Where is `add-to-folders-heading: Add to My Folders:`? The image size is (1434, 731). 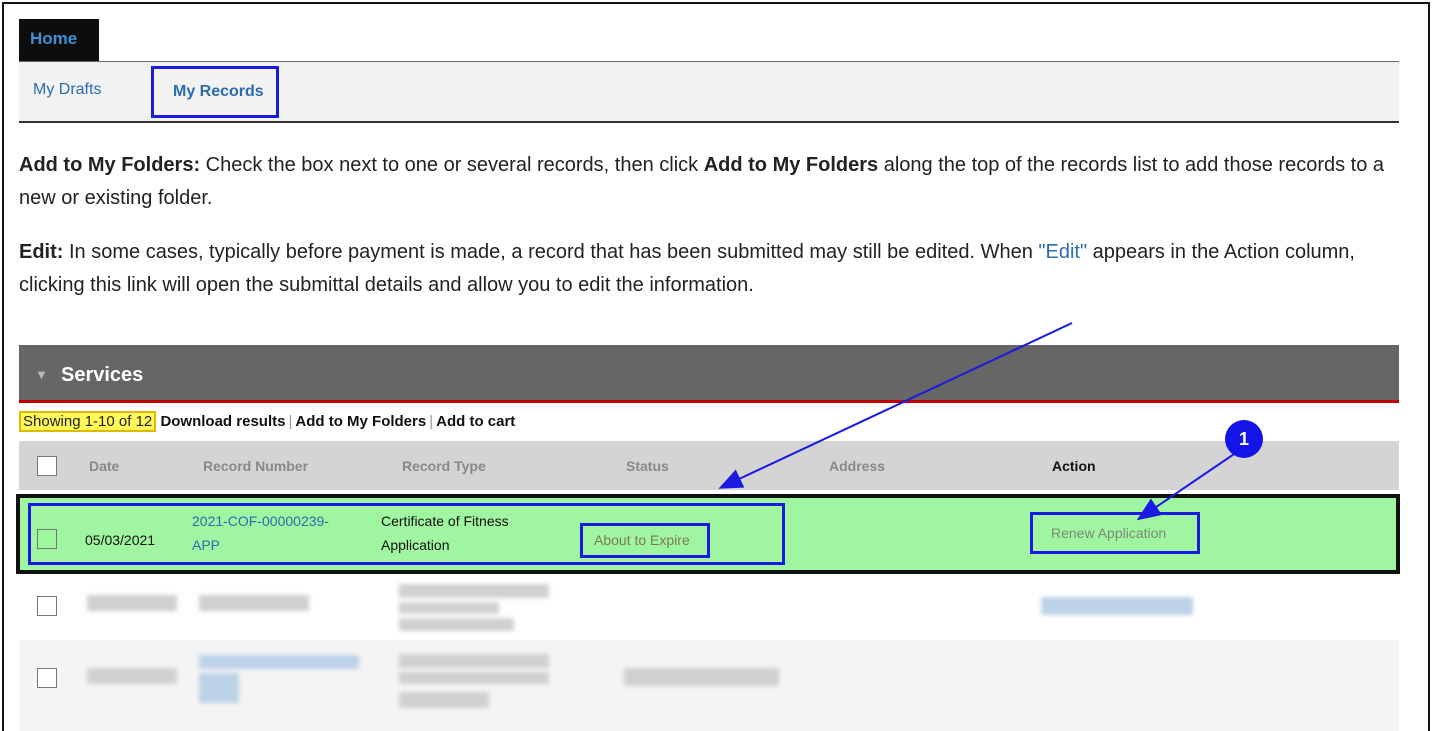
add-to-folders-heading: Add to My Folders: is located at coordinates (110, 165).